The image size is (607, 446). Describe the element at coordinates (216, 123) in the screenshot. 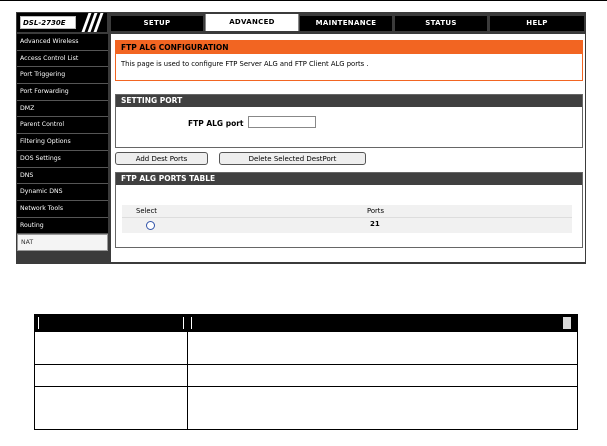

I see `ftp-alg-port-label: FTP ALG port` at that location.